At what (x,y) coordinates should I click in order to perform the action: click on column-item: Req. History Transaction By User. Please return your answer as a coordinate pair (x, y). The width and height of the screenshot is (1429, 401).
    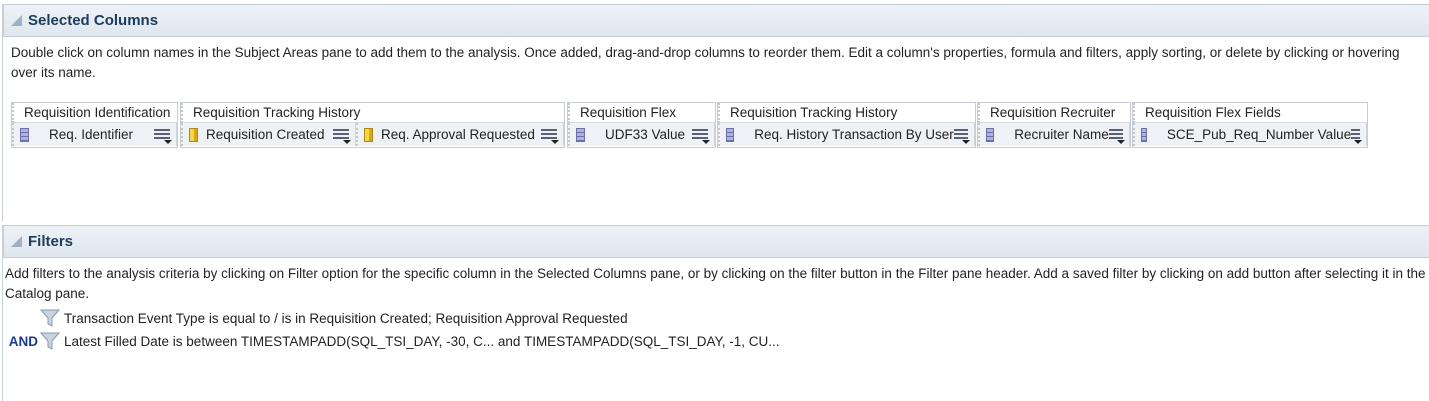
    Looking at the image, I should click on (846, 134).